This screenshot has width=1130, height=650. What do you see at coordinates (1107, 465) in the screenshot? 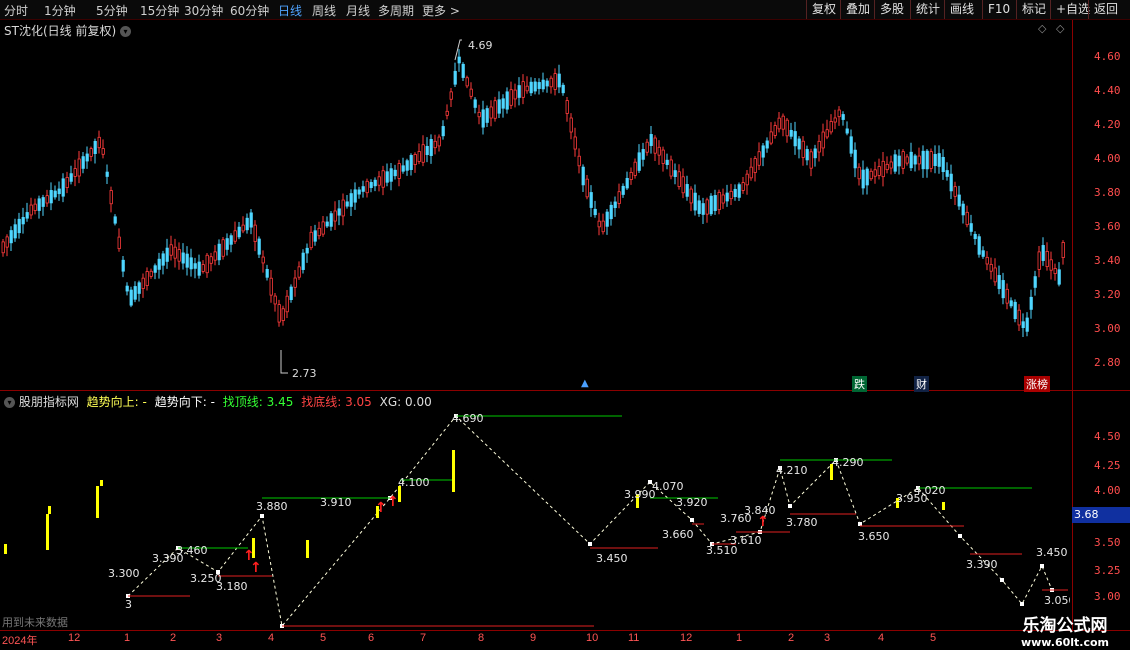
I see `y-tick: 4.25` at bounding box center [1107, 465].